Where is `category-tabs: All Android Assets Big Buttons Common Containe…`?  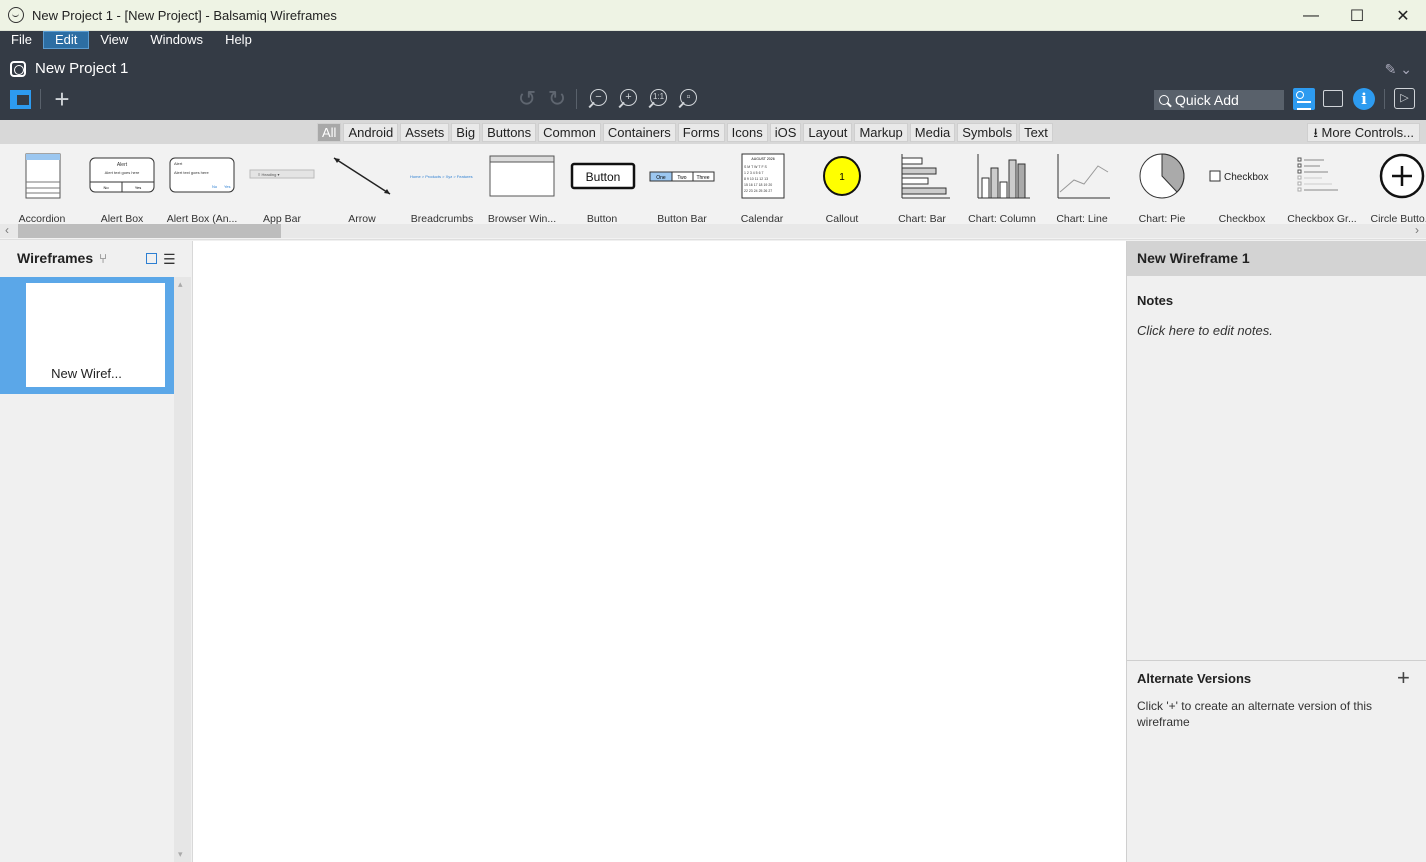 category-tabs: All Android Assets Big Buttons Common Containe… is located at coordinates (686, 132).